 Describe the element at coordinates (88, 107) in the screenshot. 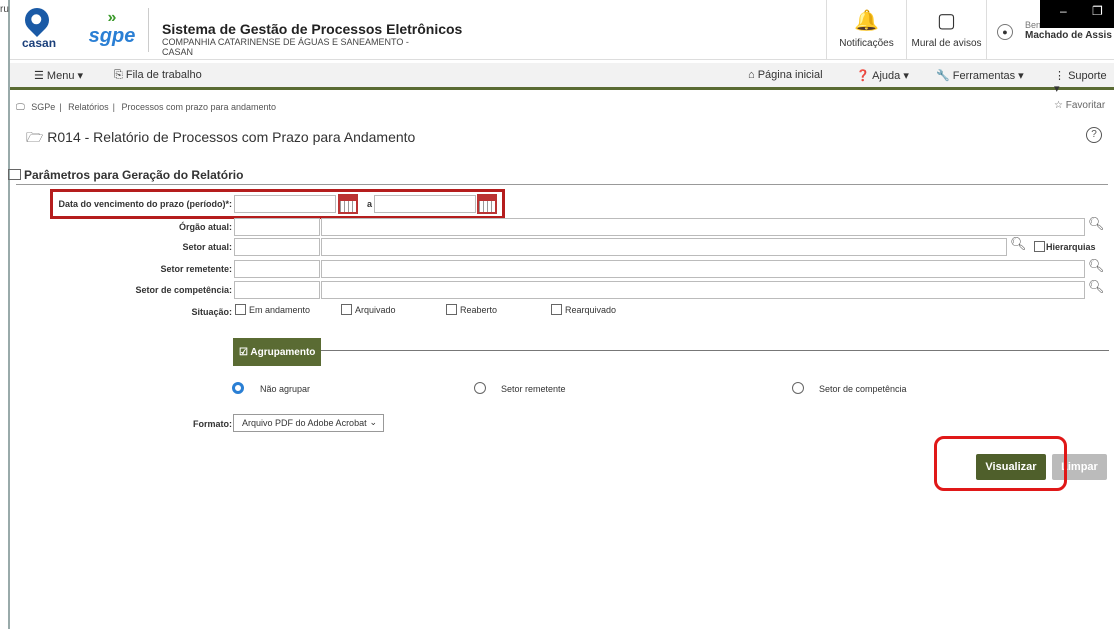

I see `breadcrumb-relatorios: Relatórios` at that location.